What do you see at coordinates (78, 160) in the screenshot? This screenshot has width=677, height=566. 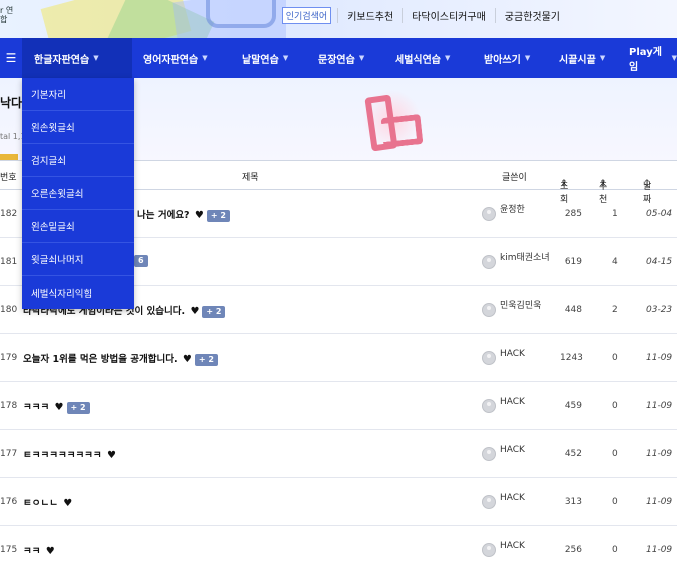 I see `dropdown-item-index-keys: 검지글쇠` at bounding box center [78, 160].